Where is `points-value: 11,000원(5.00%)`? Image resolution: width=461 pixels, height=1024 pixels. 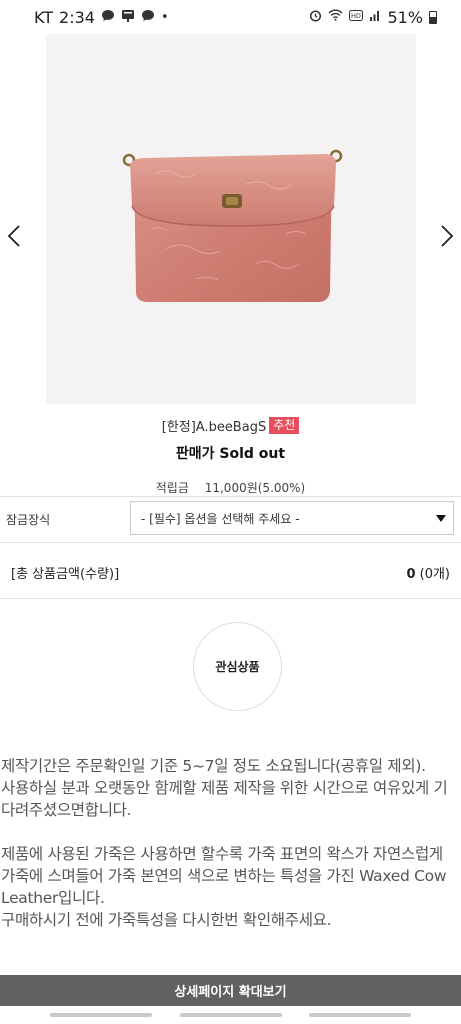 points-value: 11,000원(5.00%) is located at coordinates (255, 488).